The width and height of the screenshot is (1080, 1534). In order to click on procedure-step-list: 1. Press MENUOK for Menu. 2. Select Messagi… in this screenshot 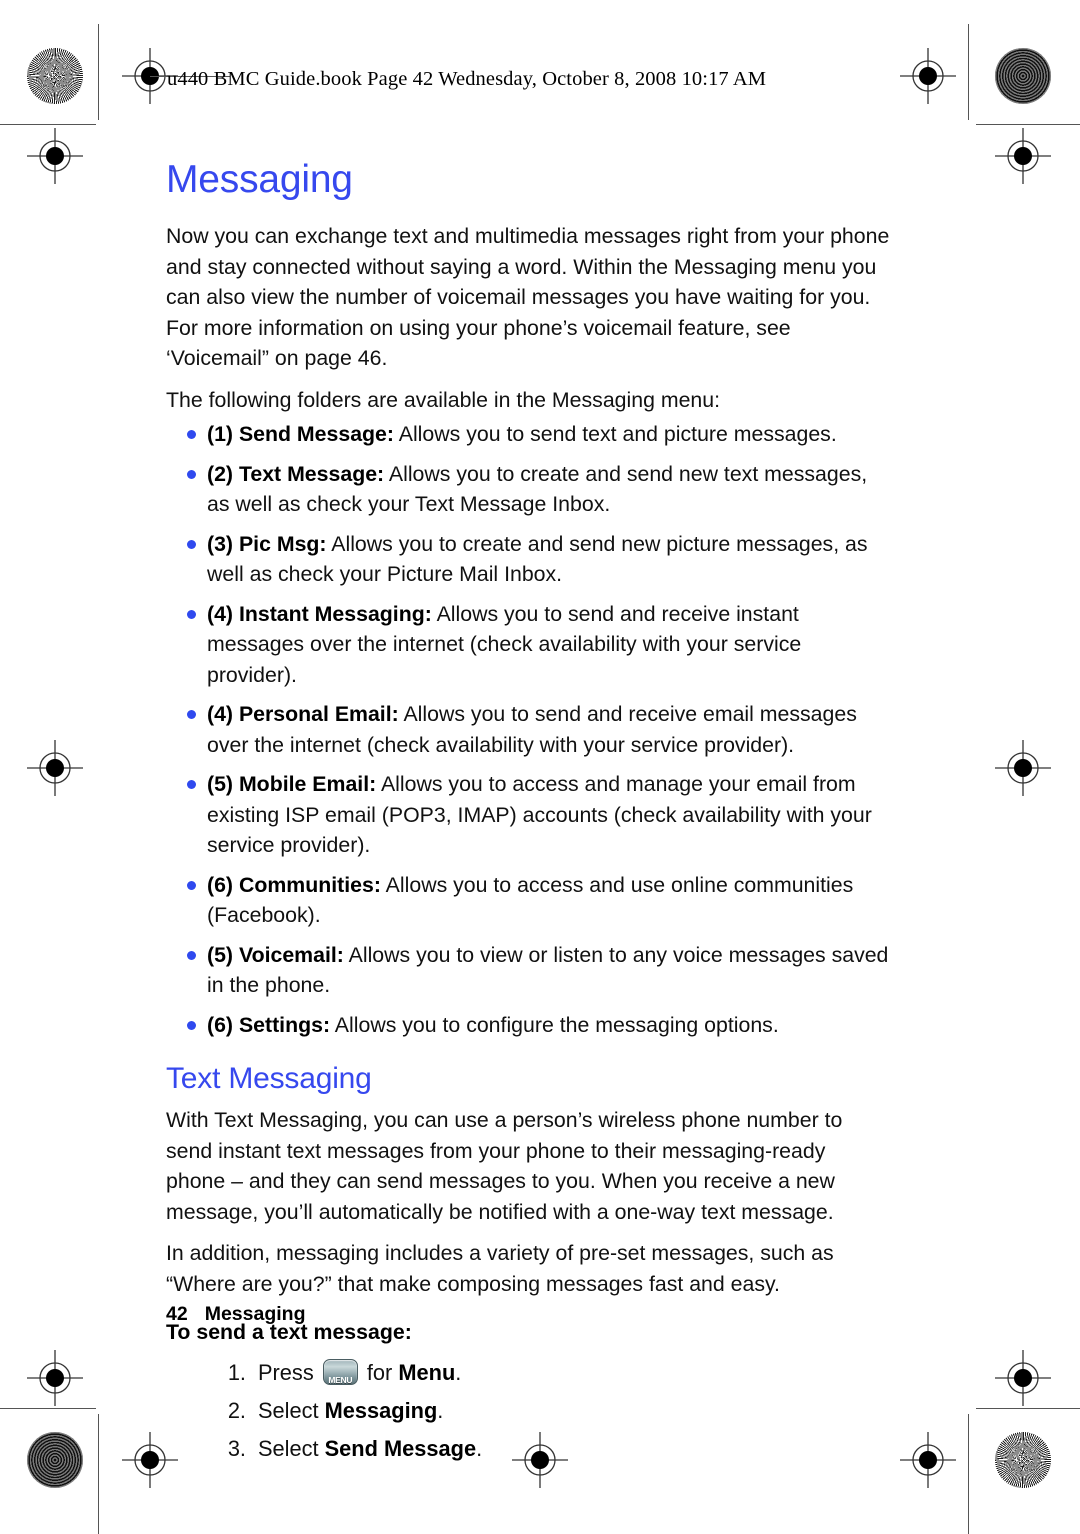, I will do `click(528, 1411)`.